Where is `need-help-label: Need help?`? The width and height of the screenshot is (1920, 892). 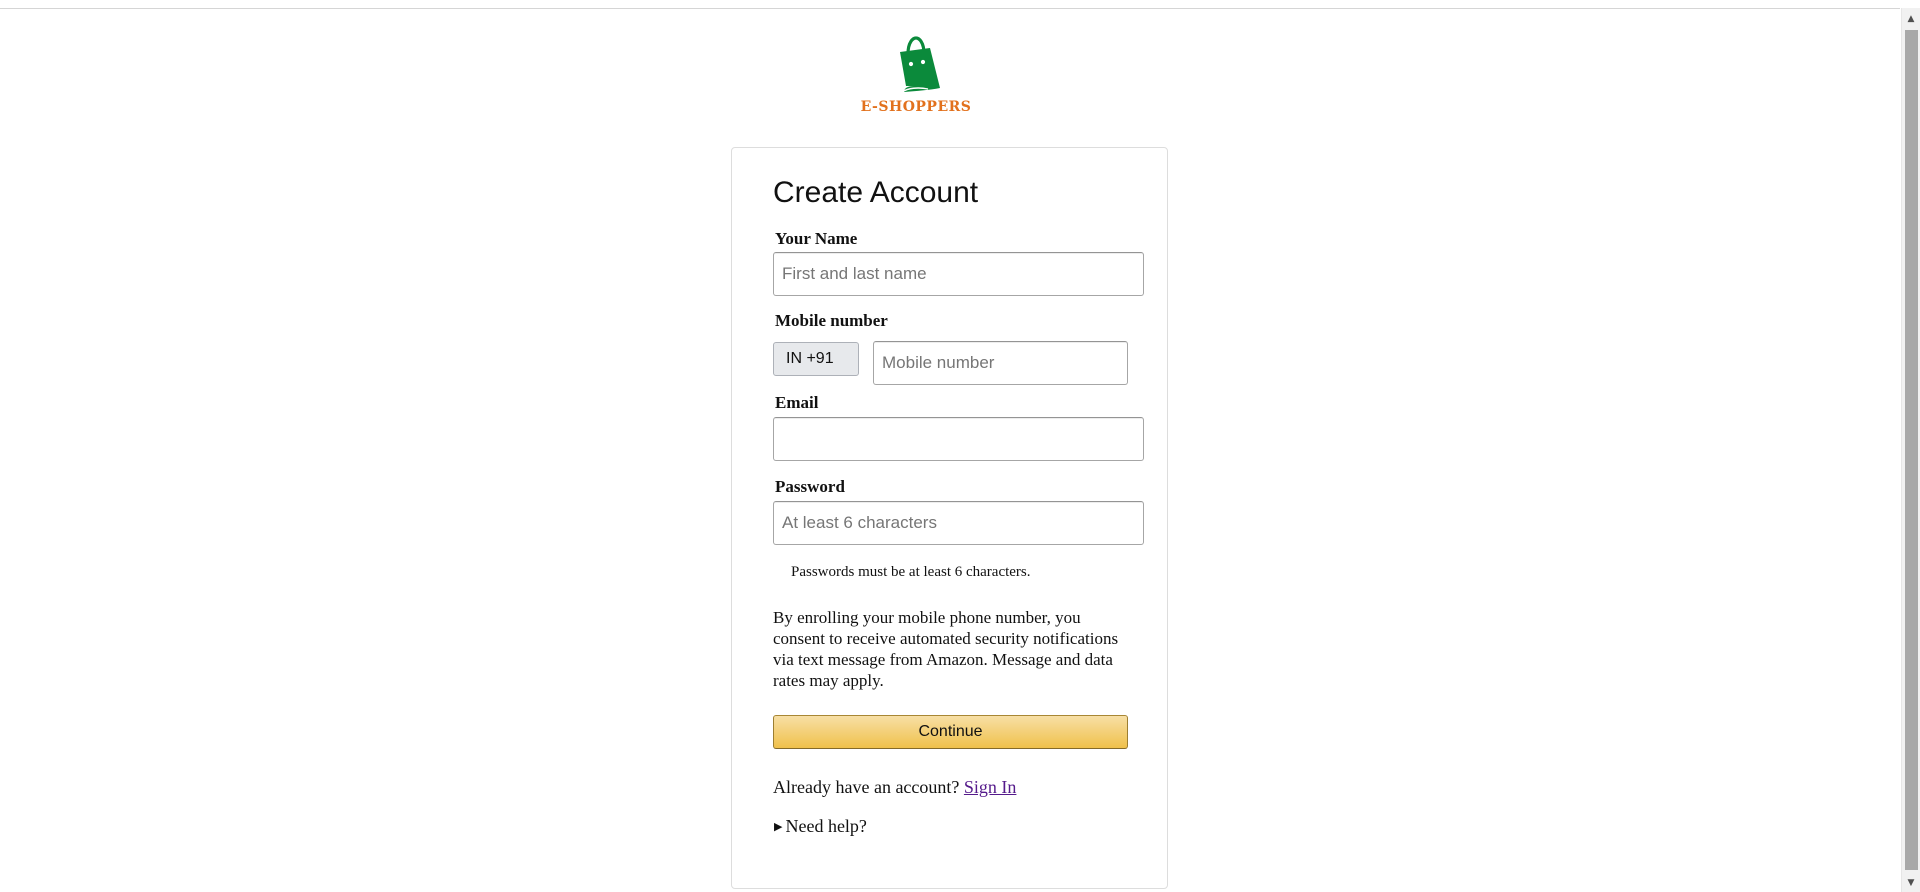
need-help-label: Need help? is located at coordinates (826, 826).